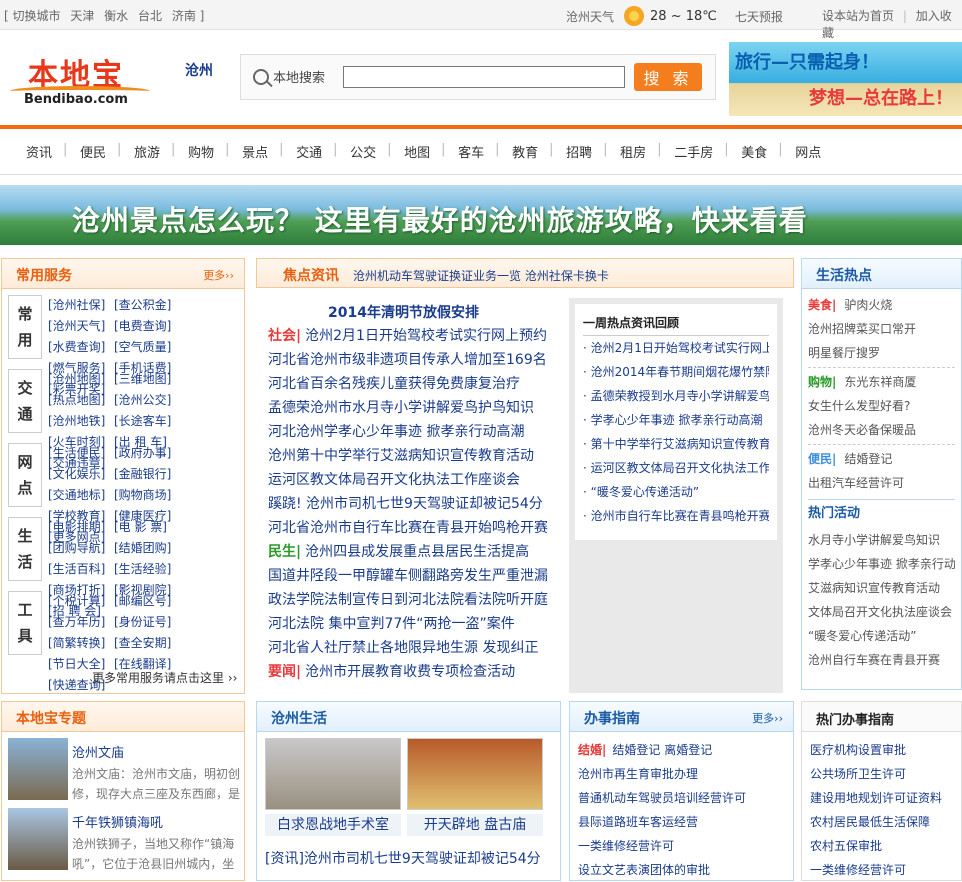 This screenshot has width=962, height=882. What do you see at coordinates (33, 151) in the screenshot?
I see `nav-item: 资讯` at bounding box center [33, 151].